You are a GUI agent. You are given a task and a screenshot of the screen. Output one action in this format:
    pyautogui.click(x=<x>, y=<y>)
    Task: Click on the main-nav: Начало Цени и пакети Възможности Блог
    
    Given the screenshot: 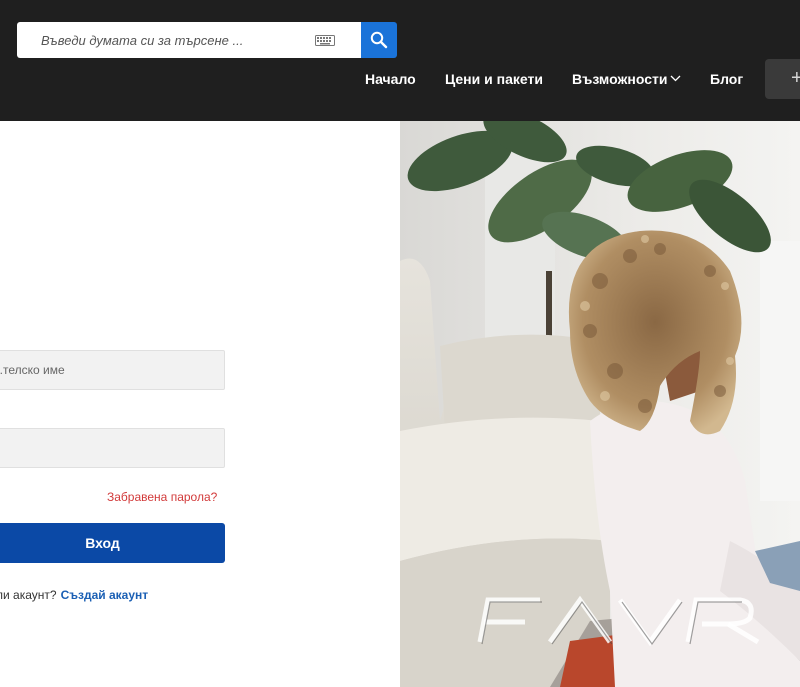 What is the action you would take?
    pyautogui.click(x=400, y=80)
    